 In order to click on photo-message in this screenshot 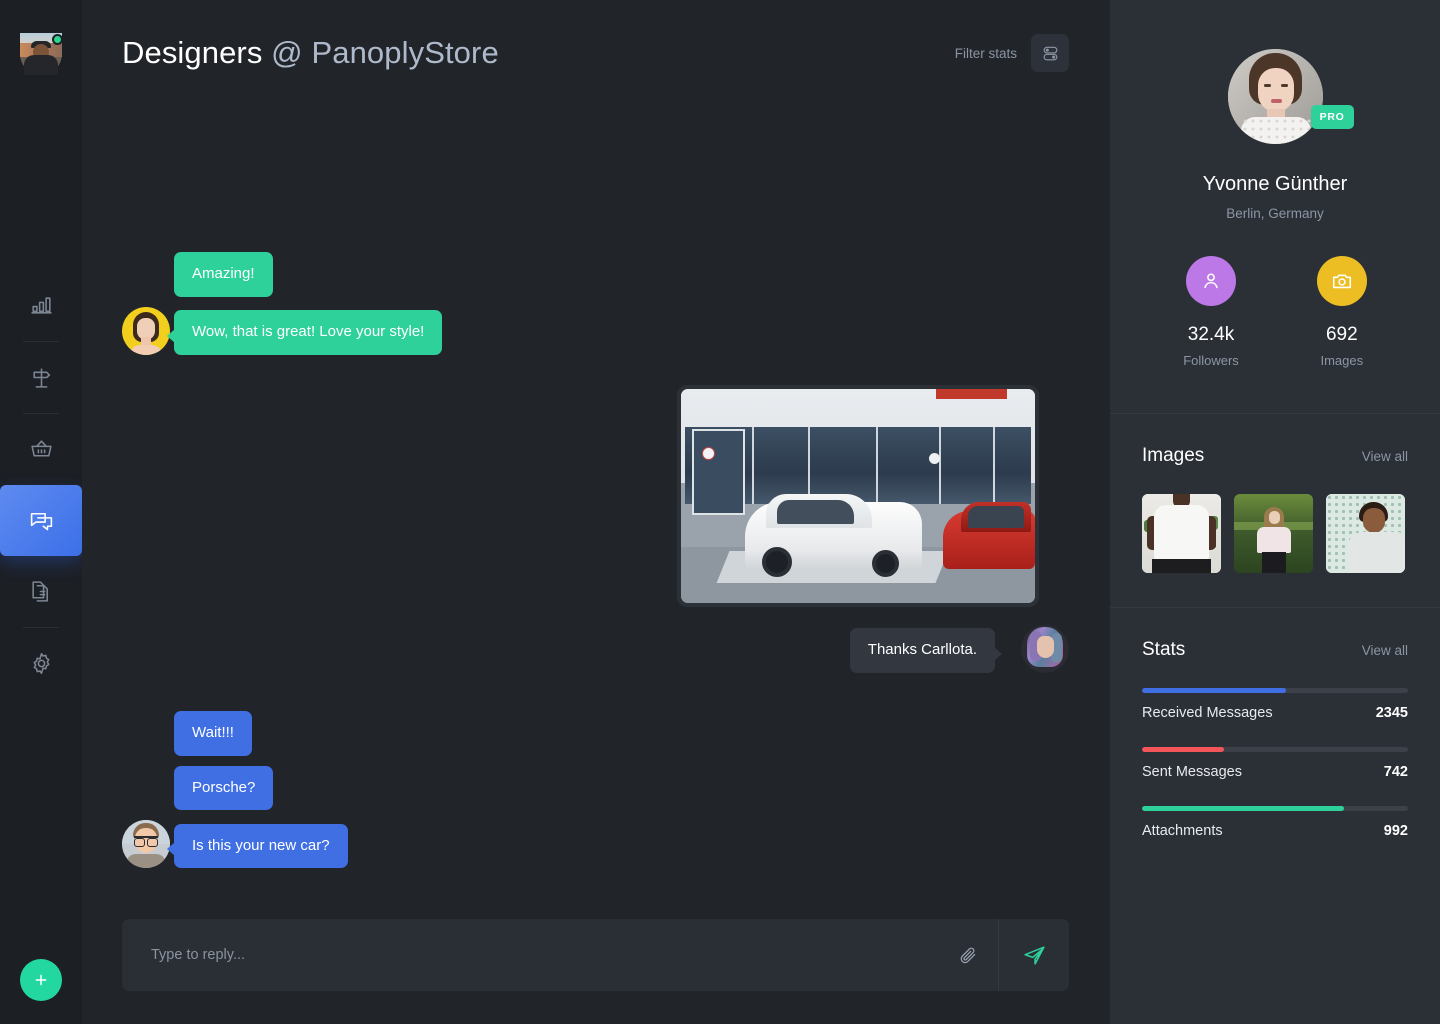, I will do `click(858, 495)`.